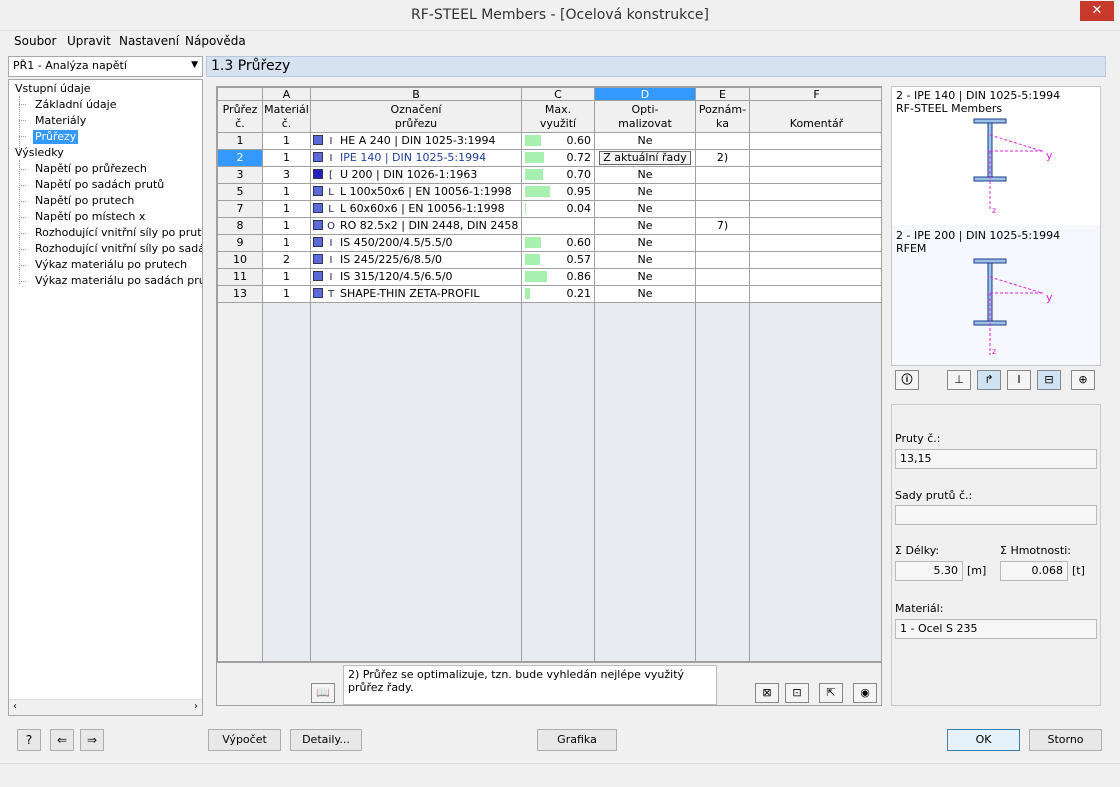 This screenshot has height=787, width=1120. What do you see at coordinates (722, 158) in the screenshot?
I see `note-cell: 2)` at bounding box center [722, 158].